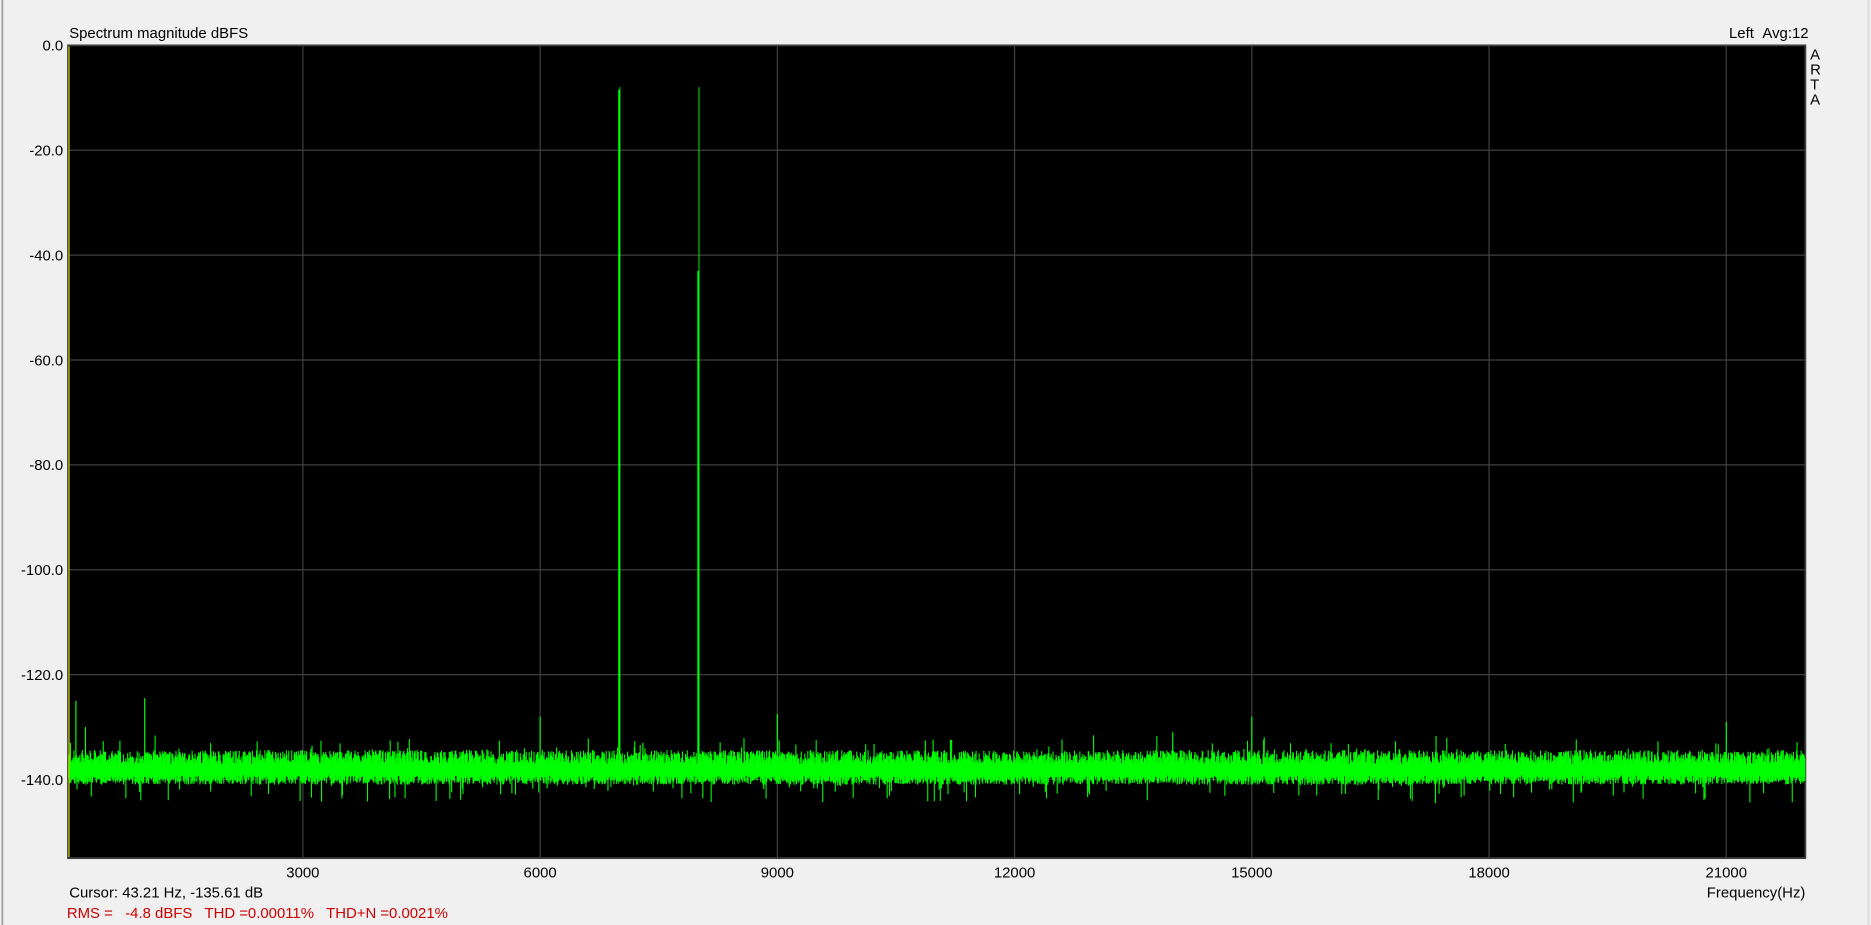 The width and height of the screenshot is (1871, 925). I want to click on x-tick-label: 18000, so click(1488, 873).